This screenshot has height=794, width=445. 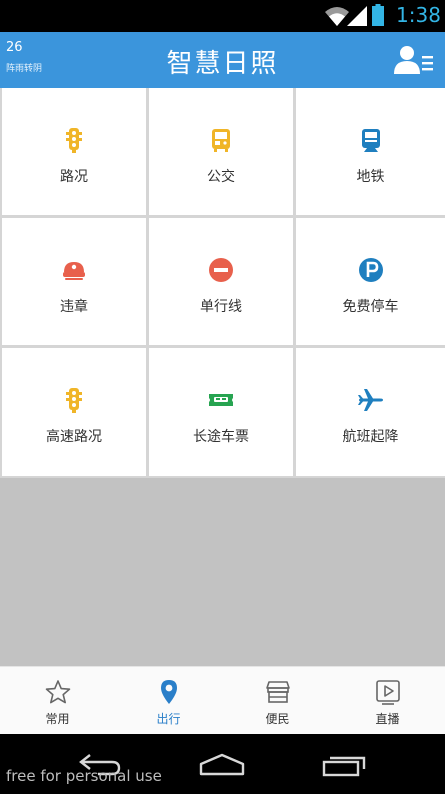 What do you see at coordinates (168, 692) in the screenshot?
I see `location-pin-icon` at bounding box center [168, 692].